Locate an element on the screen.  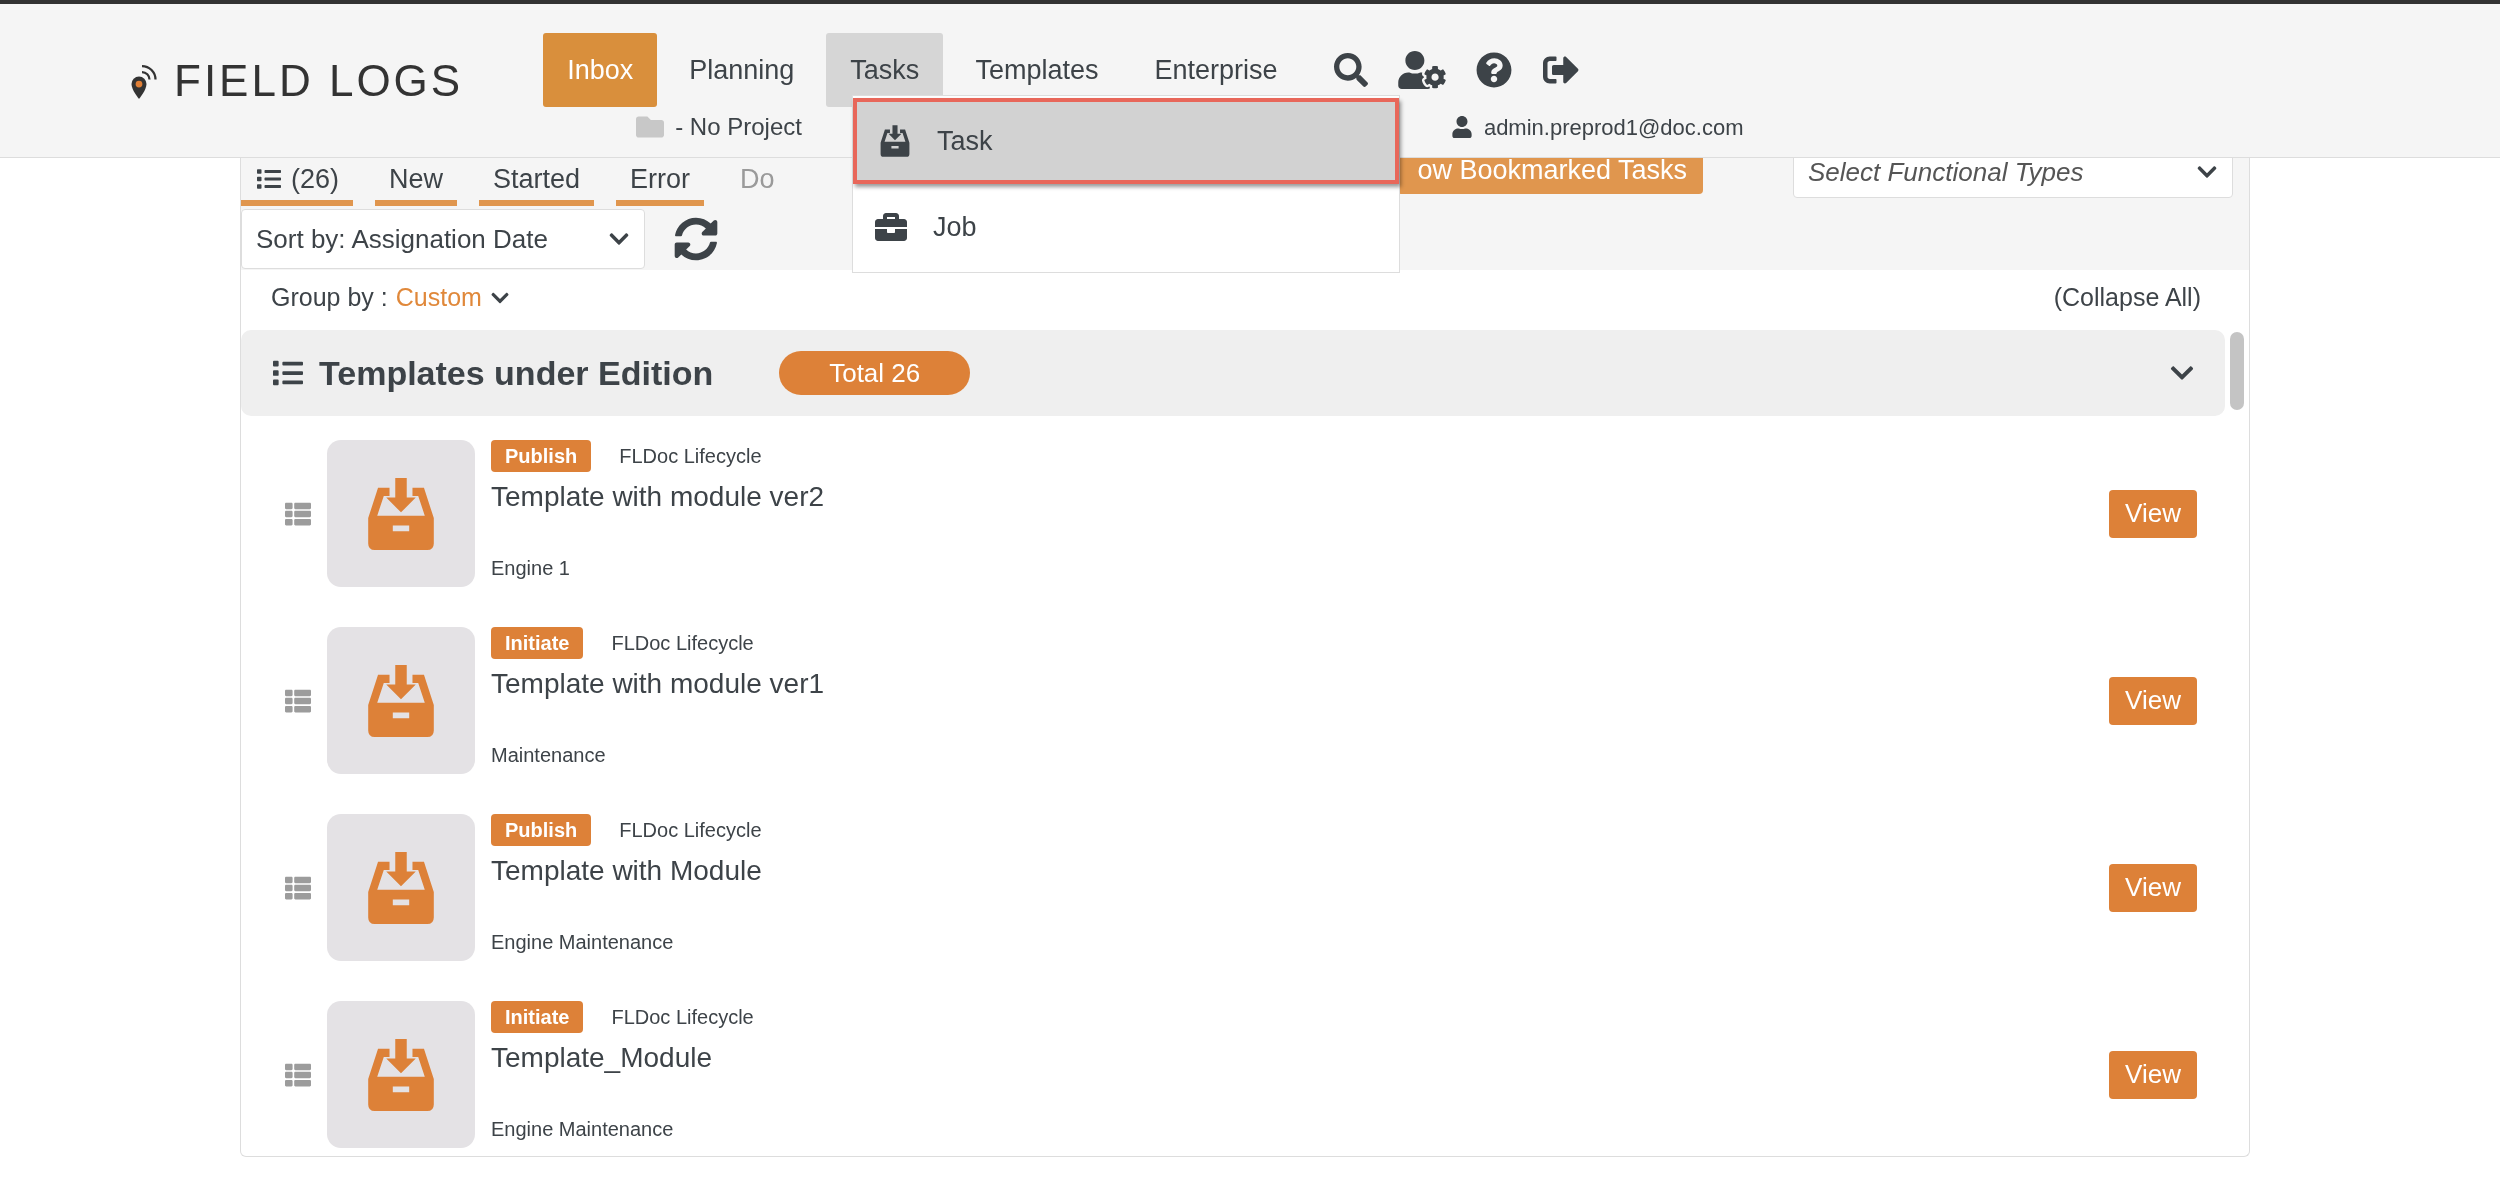
template-subtitle: Maintenance is located at coordinates (549, 755).